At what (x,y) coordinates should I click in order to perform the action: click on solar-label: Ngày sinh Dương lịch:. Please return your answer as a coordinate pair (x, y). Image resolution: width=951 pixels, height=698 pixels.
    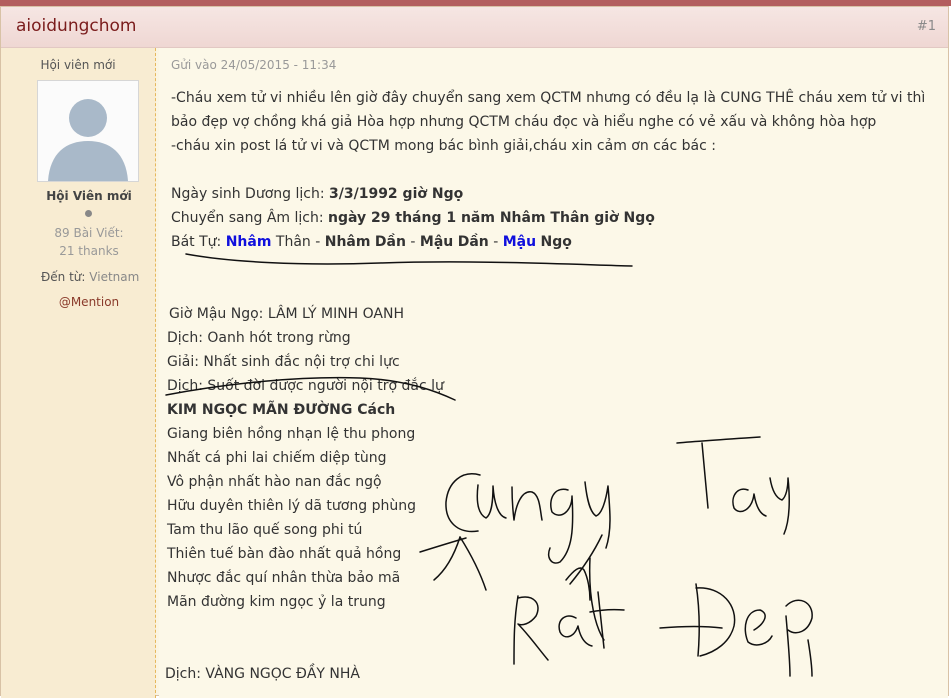
    Looking at the image, I should click on (250, 194).